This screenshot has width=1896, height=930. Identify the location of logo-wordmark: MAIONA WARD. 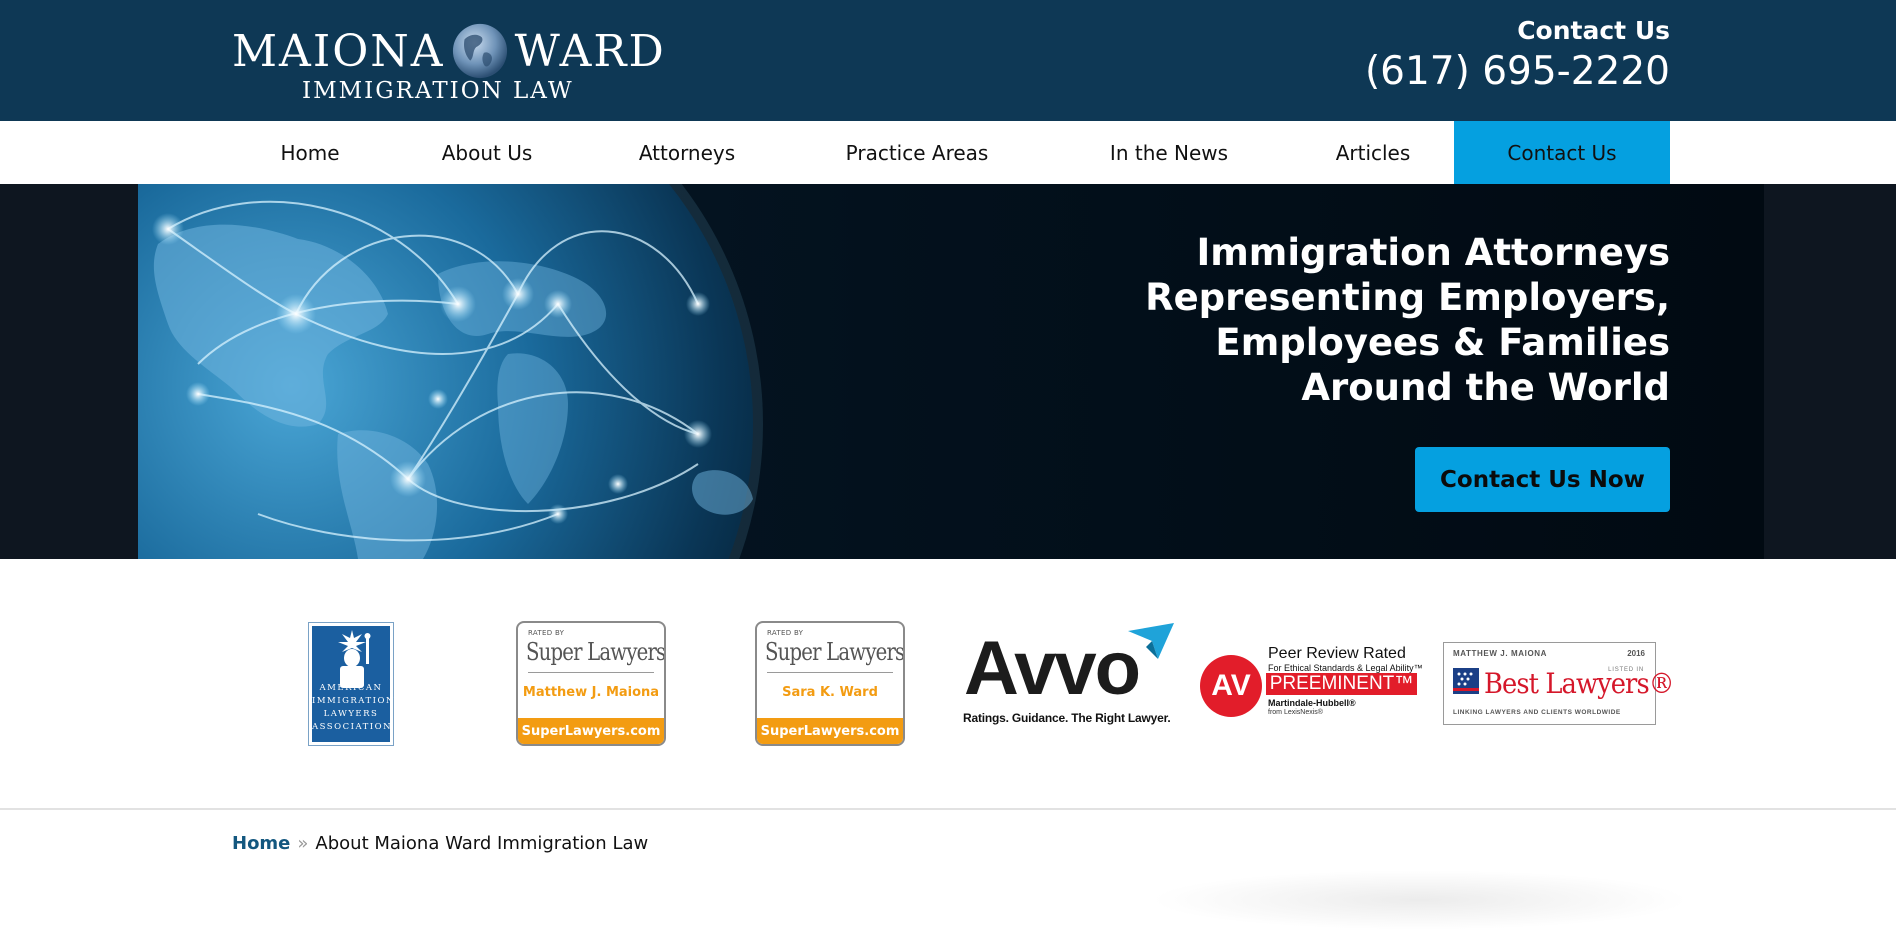
(449, 51).